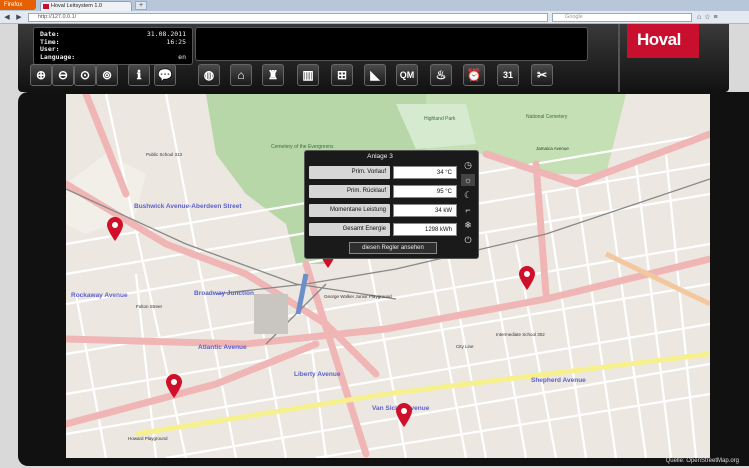 The height and width of the screenshot is (468, 749). I want to click on zoom-in-button: ⊕, so click(41, 75).